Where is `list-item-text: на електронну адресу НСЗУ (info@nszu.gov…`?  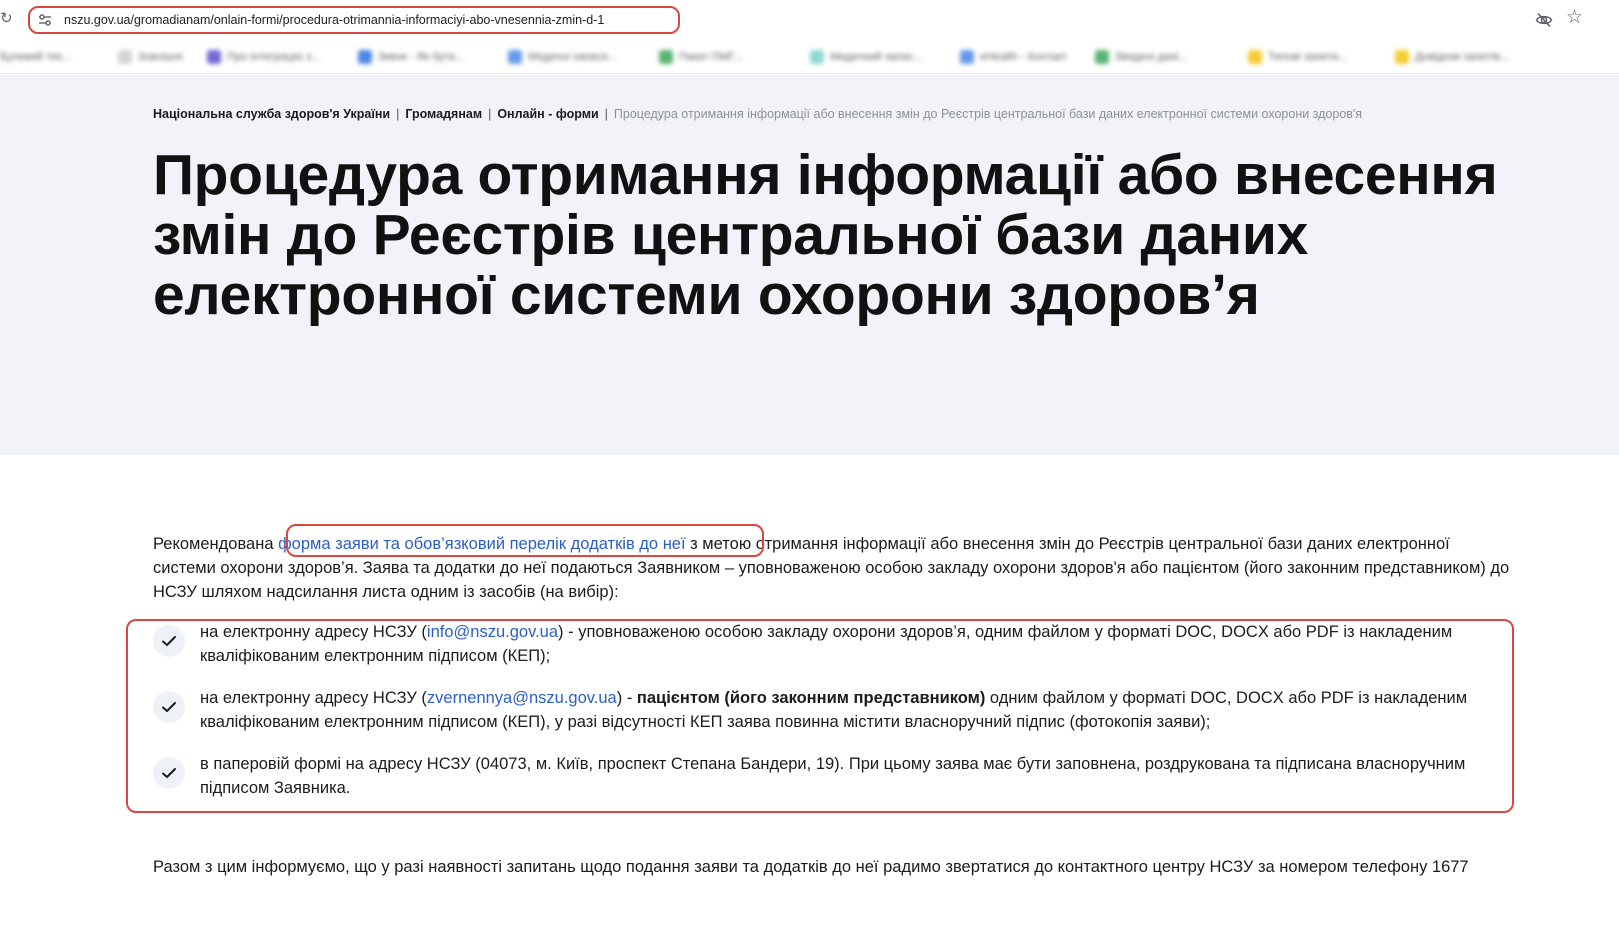 list-item-text: на електронну адресу НСЗУ (info@nszu.gov… is located at coordinates (826, 644).